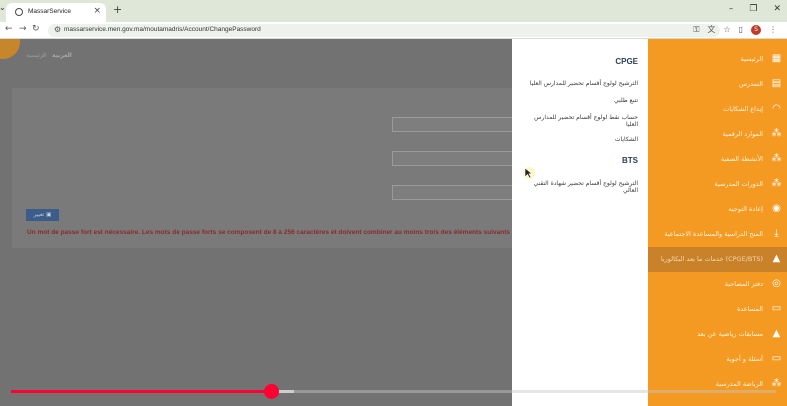 This screenshot has height=406, width=787. What do you see at coordinates (36, 29) in the screenshot?
I see `reload-icon: ↻` at bounding box center [36, 29].